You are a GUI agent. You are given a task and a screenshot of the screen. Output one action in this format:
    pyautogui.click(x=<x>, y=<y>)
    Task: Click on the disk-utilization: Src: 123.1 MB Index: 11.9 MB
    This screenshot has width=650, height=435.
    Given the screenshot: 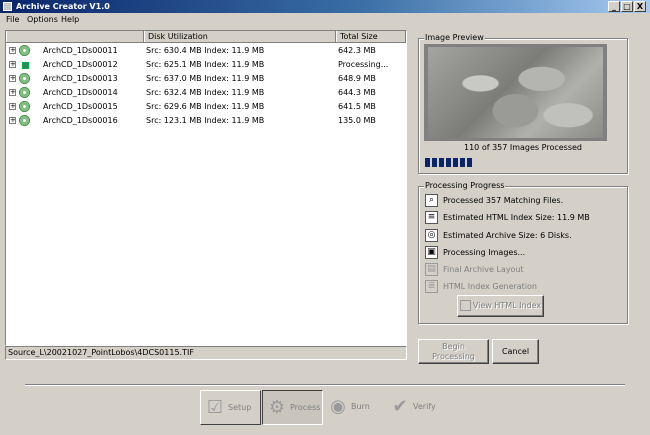 What is the action you would take?
    pyautogui.click(x=205, y=120)
    